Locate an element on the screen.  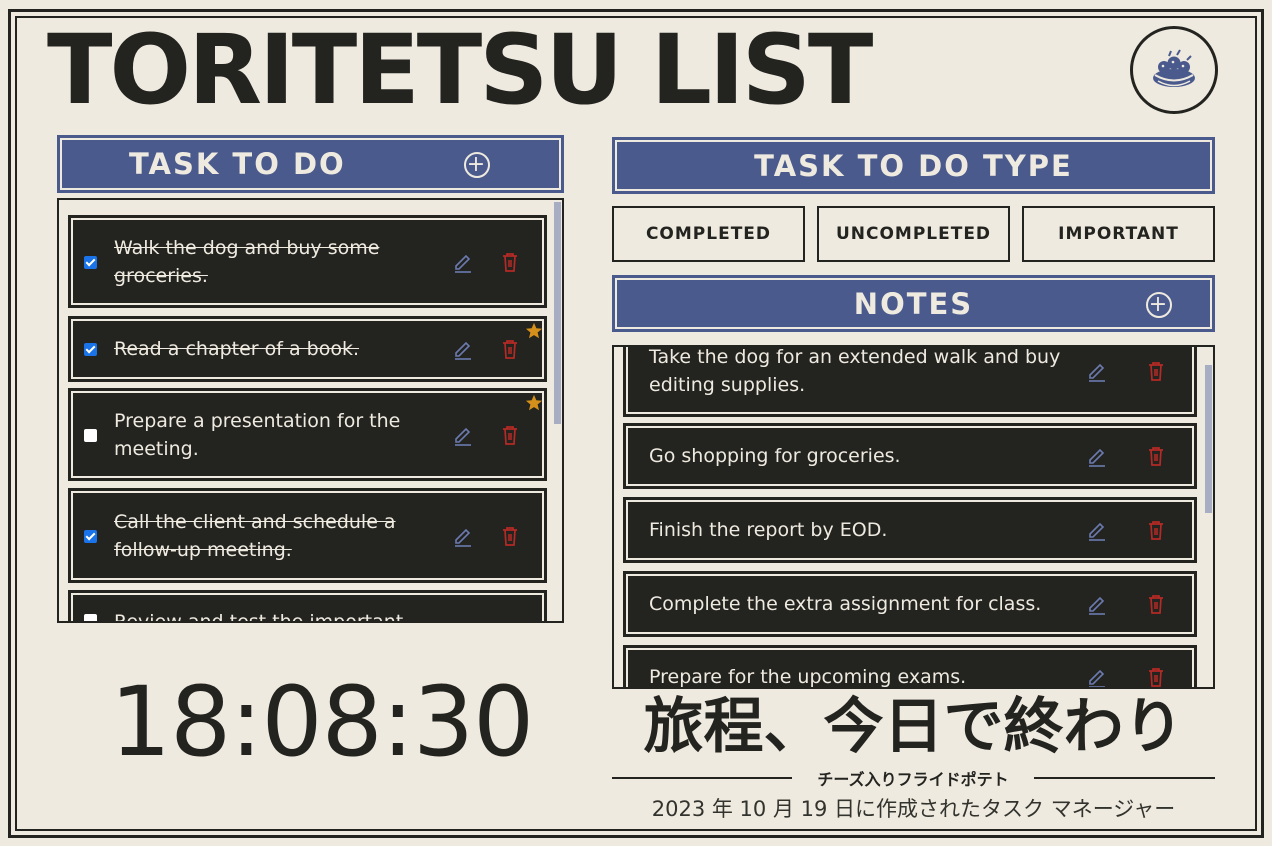
task-panel-header: TASK TO DO + is located at coordinates (310, 164).